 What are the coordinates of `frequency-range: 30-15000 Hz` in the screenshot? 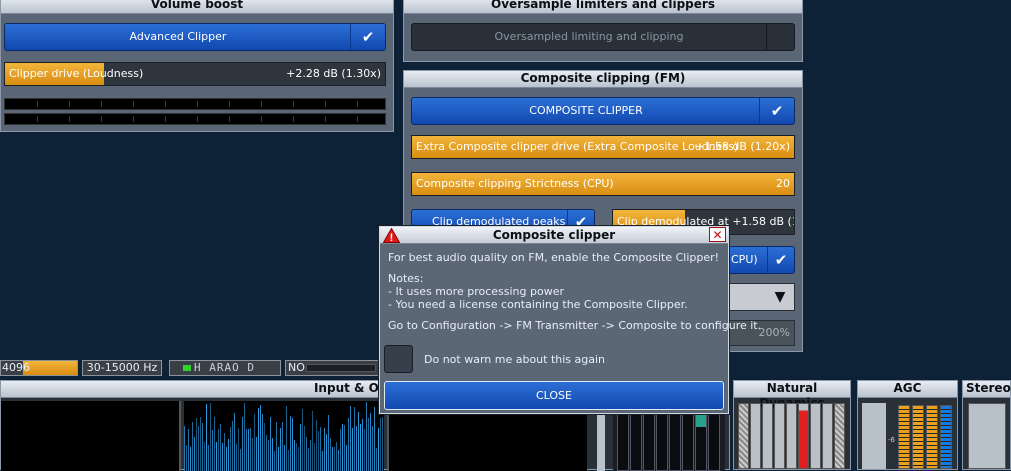 It's located at (122, 367).